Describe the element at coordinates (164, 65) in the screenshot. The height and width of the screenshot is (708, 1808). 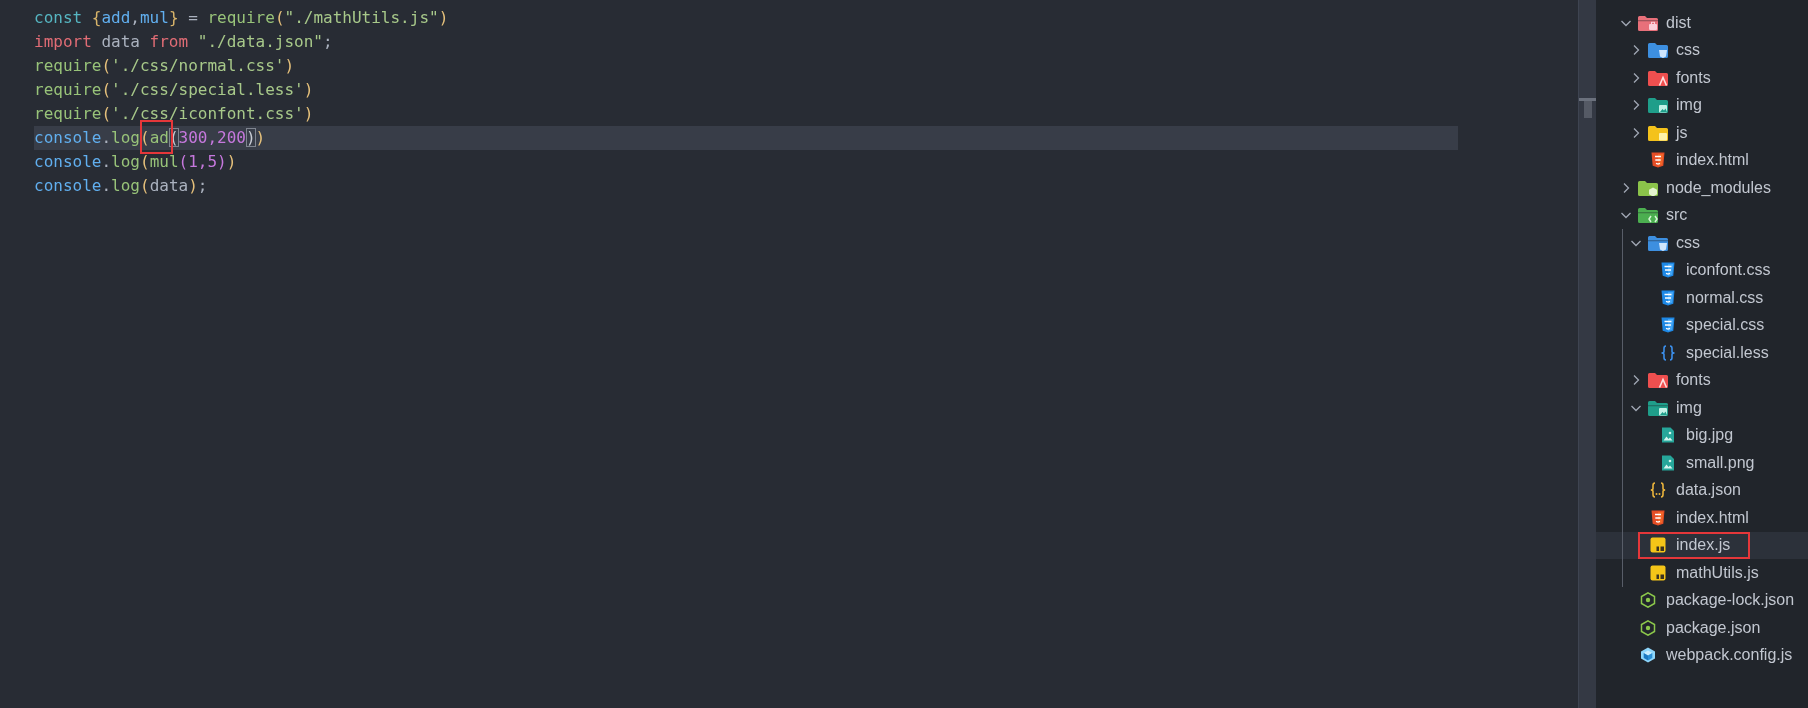
I see `code-line: require('./css/normal.css')` at that location.